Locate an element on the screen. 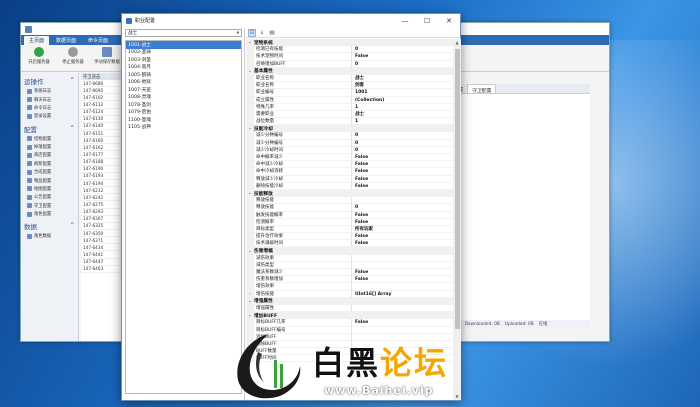  sidebar-item: 角色数据 is located at coordinates (49, 236).